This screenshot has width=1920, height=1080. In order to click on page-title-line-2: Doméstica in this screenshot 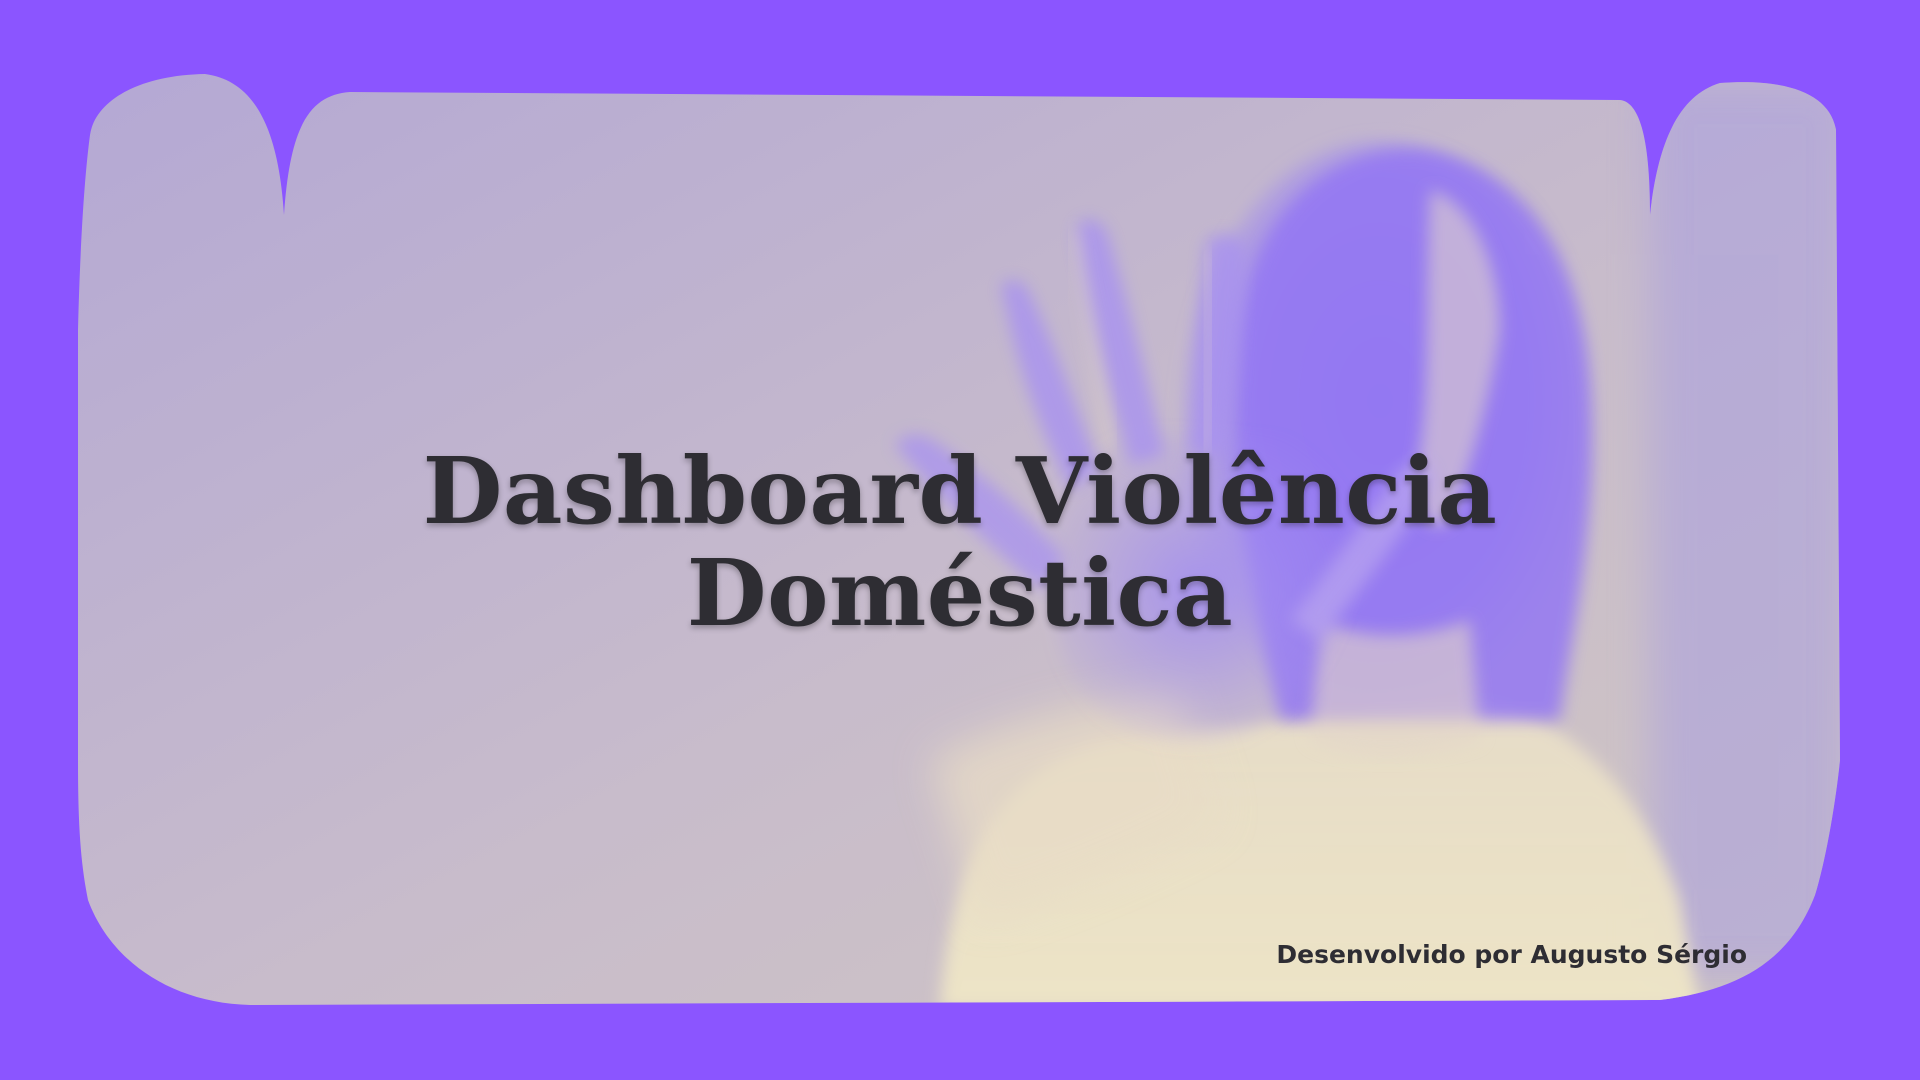, I will do `click(960, 593)`.